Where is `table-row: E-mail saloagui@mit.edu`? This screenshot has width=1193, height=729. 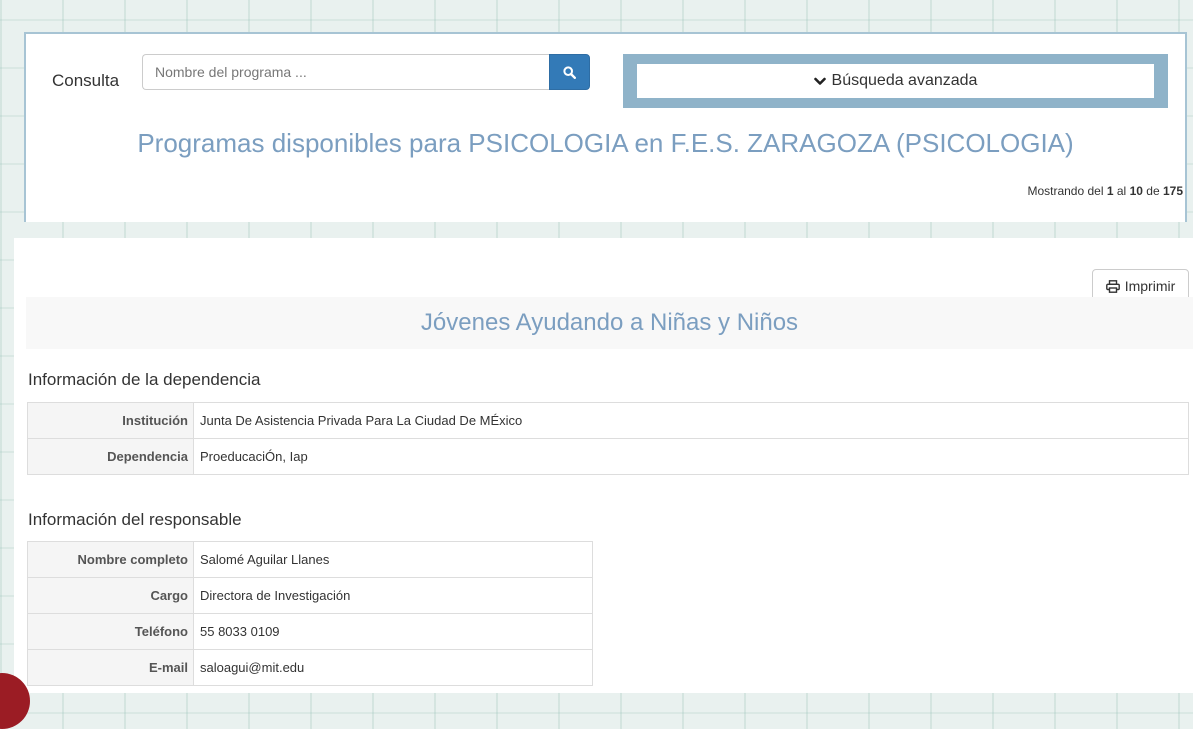
table-row: E-mail saloagui@mit.edu is located at coordinates (310, 667).